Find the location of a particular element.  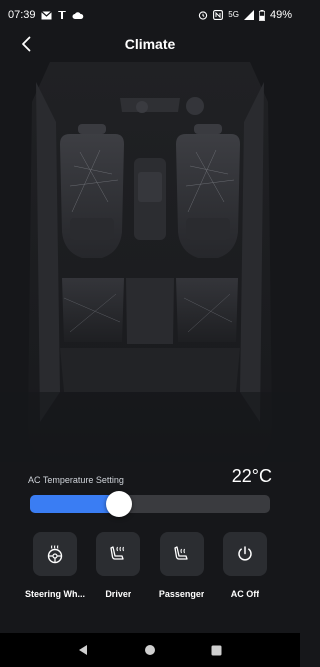

back-button is located at coordinates (26, 44).